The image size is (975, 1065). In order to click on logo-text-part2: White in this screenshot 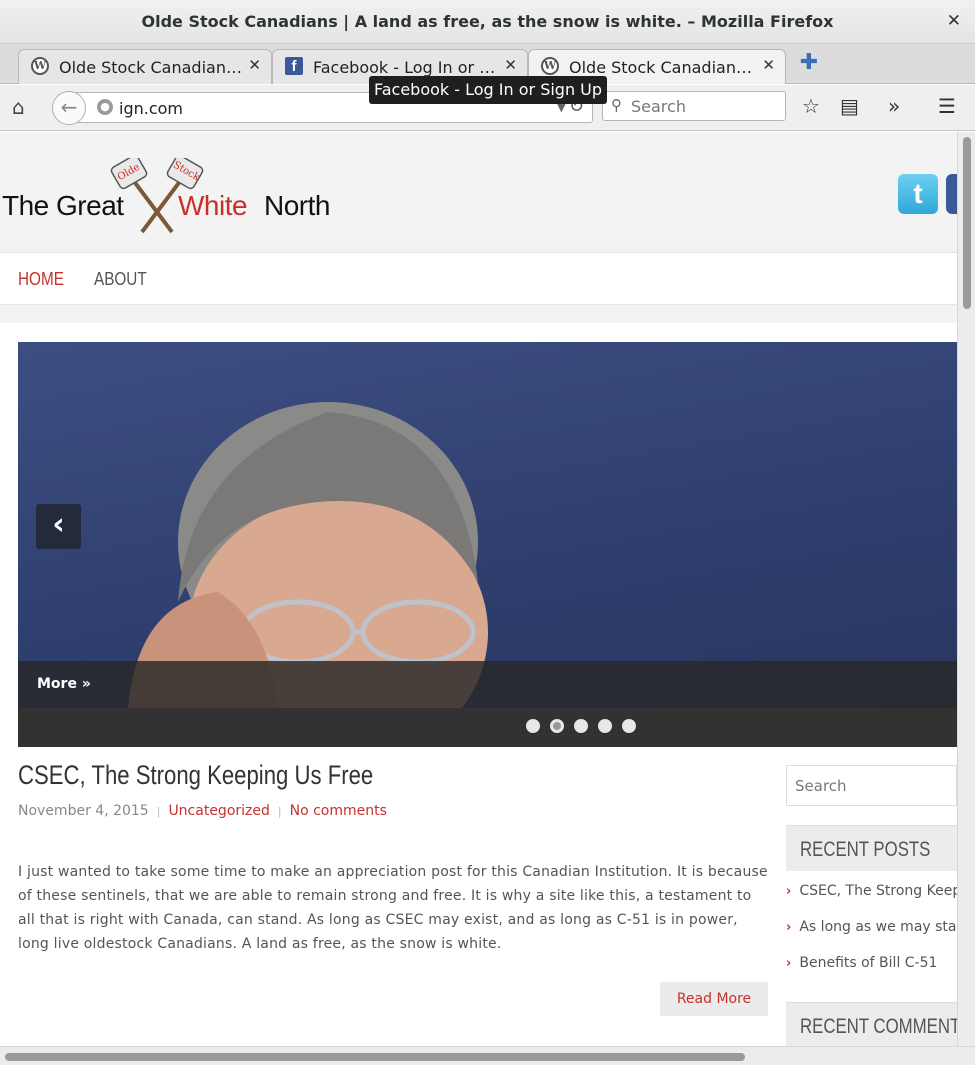, I will do `click(213, 205)`.